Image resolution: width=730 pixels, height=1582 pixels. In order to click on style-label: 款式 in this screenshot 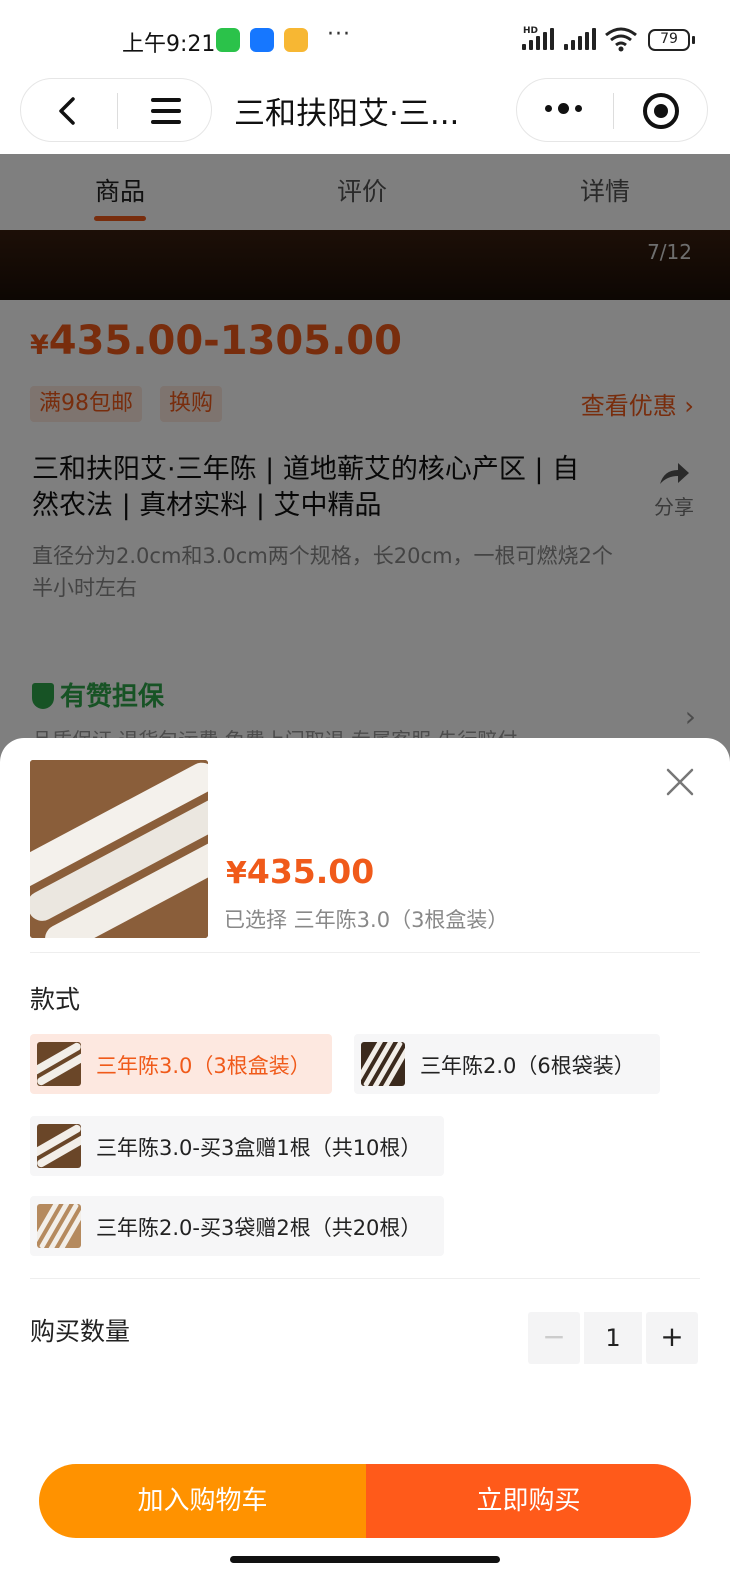, I will do `click(55, 999)`.